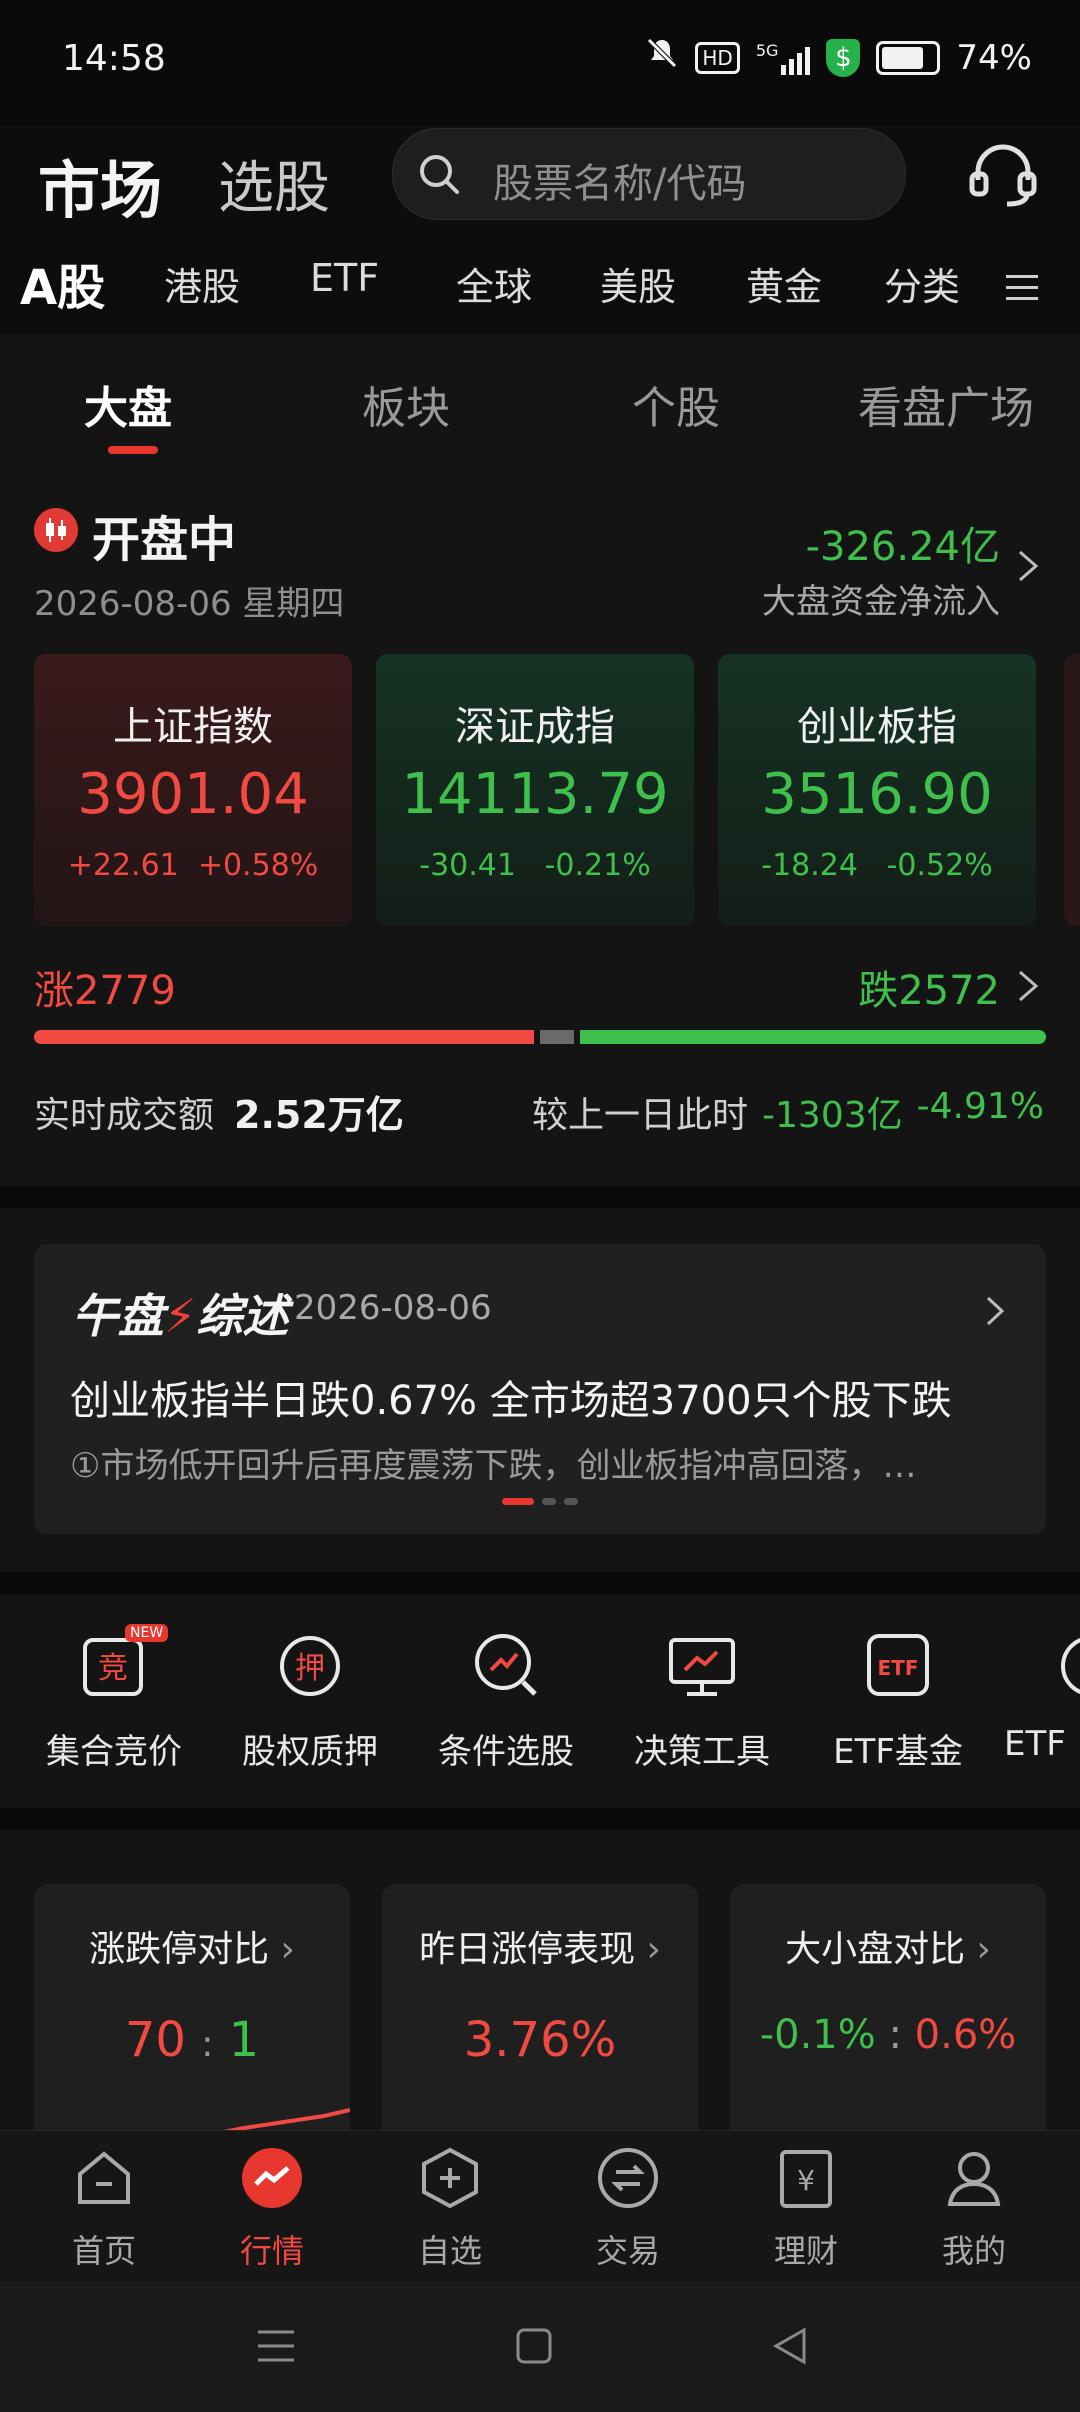  What do you see at coordinates (946, 404) in the screenshot?
I see `subtab-square: 看盘广场` at bounding box center [946, 404].